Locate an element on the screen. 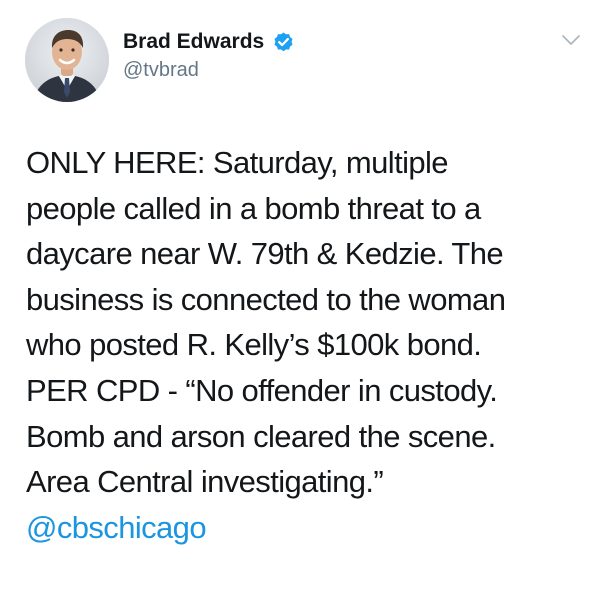 The width and height of the screenshot is (590, 596). tweet-text-line: business is connected to the woman is located at coordinates (266, 299).